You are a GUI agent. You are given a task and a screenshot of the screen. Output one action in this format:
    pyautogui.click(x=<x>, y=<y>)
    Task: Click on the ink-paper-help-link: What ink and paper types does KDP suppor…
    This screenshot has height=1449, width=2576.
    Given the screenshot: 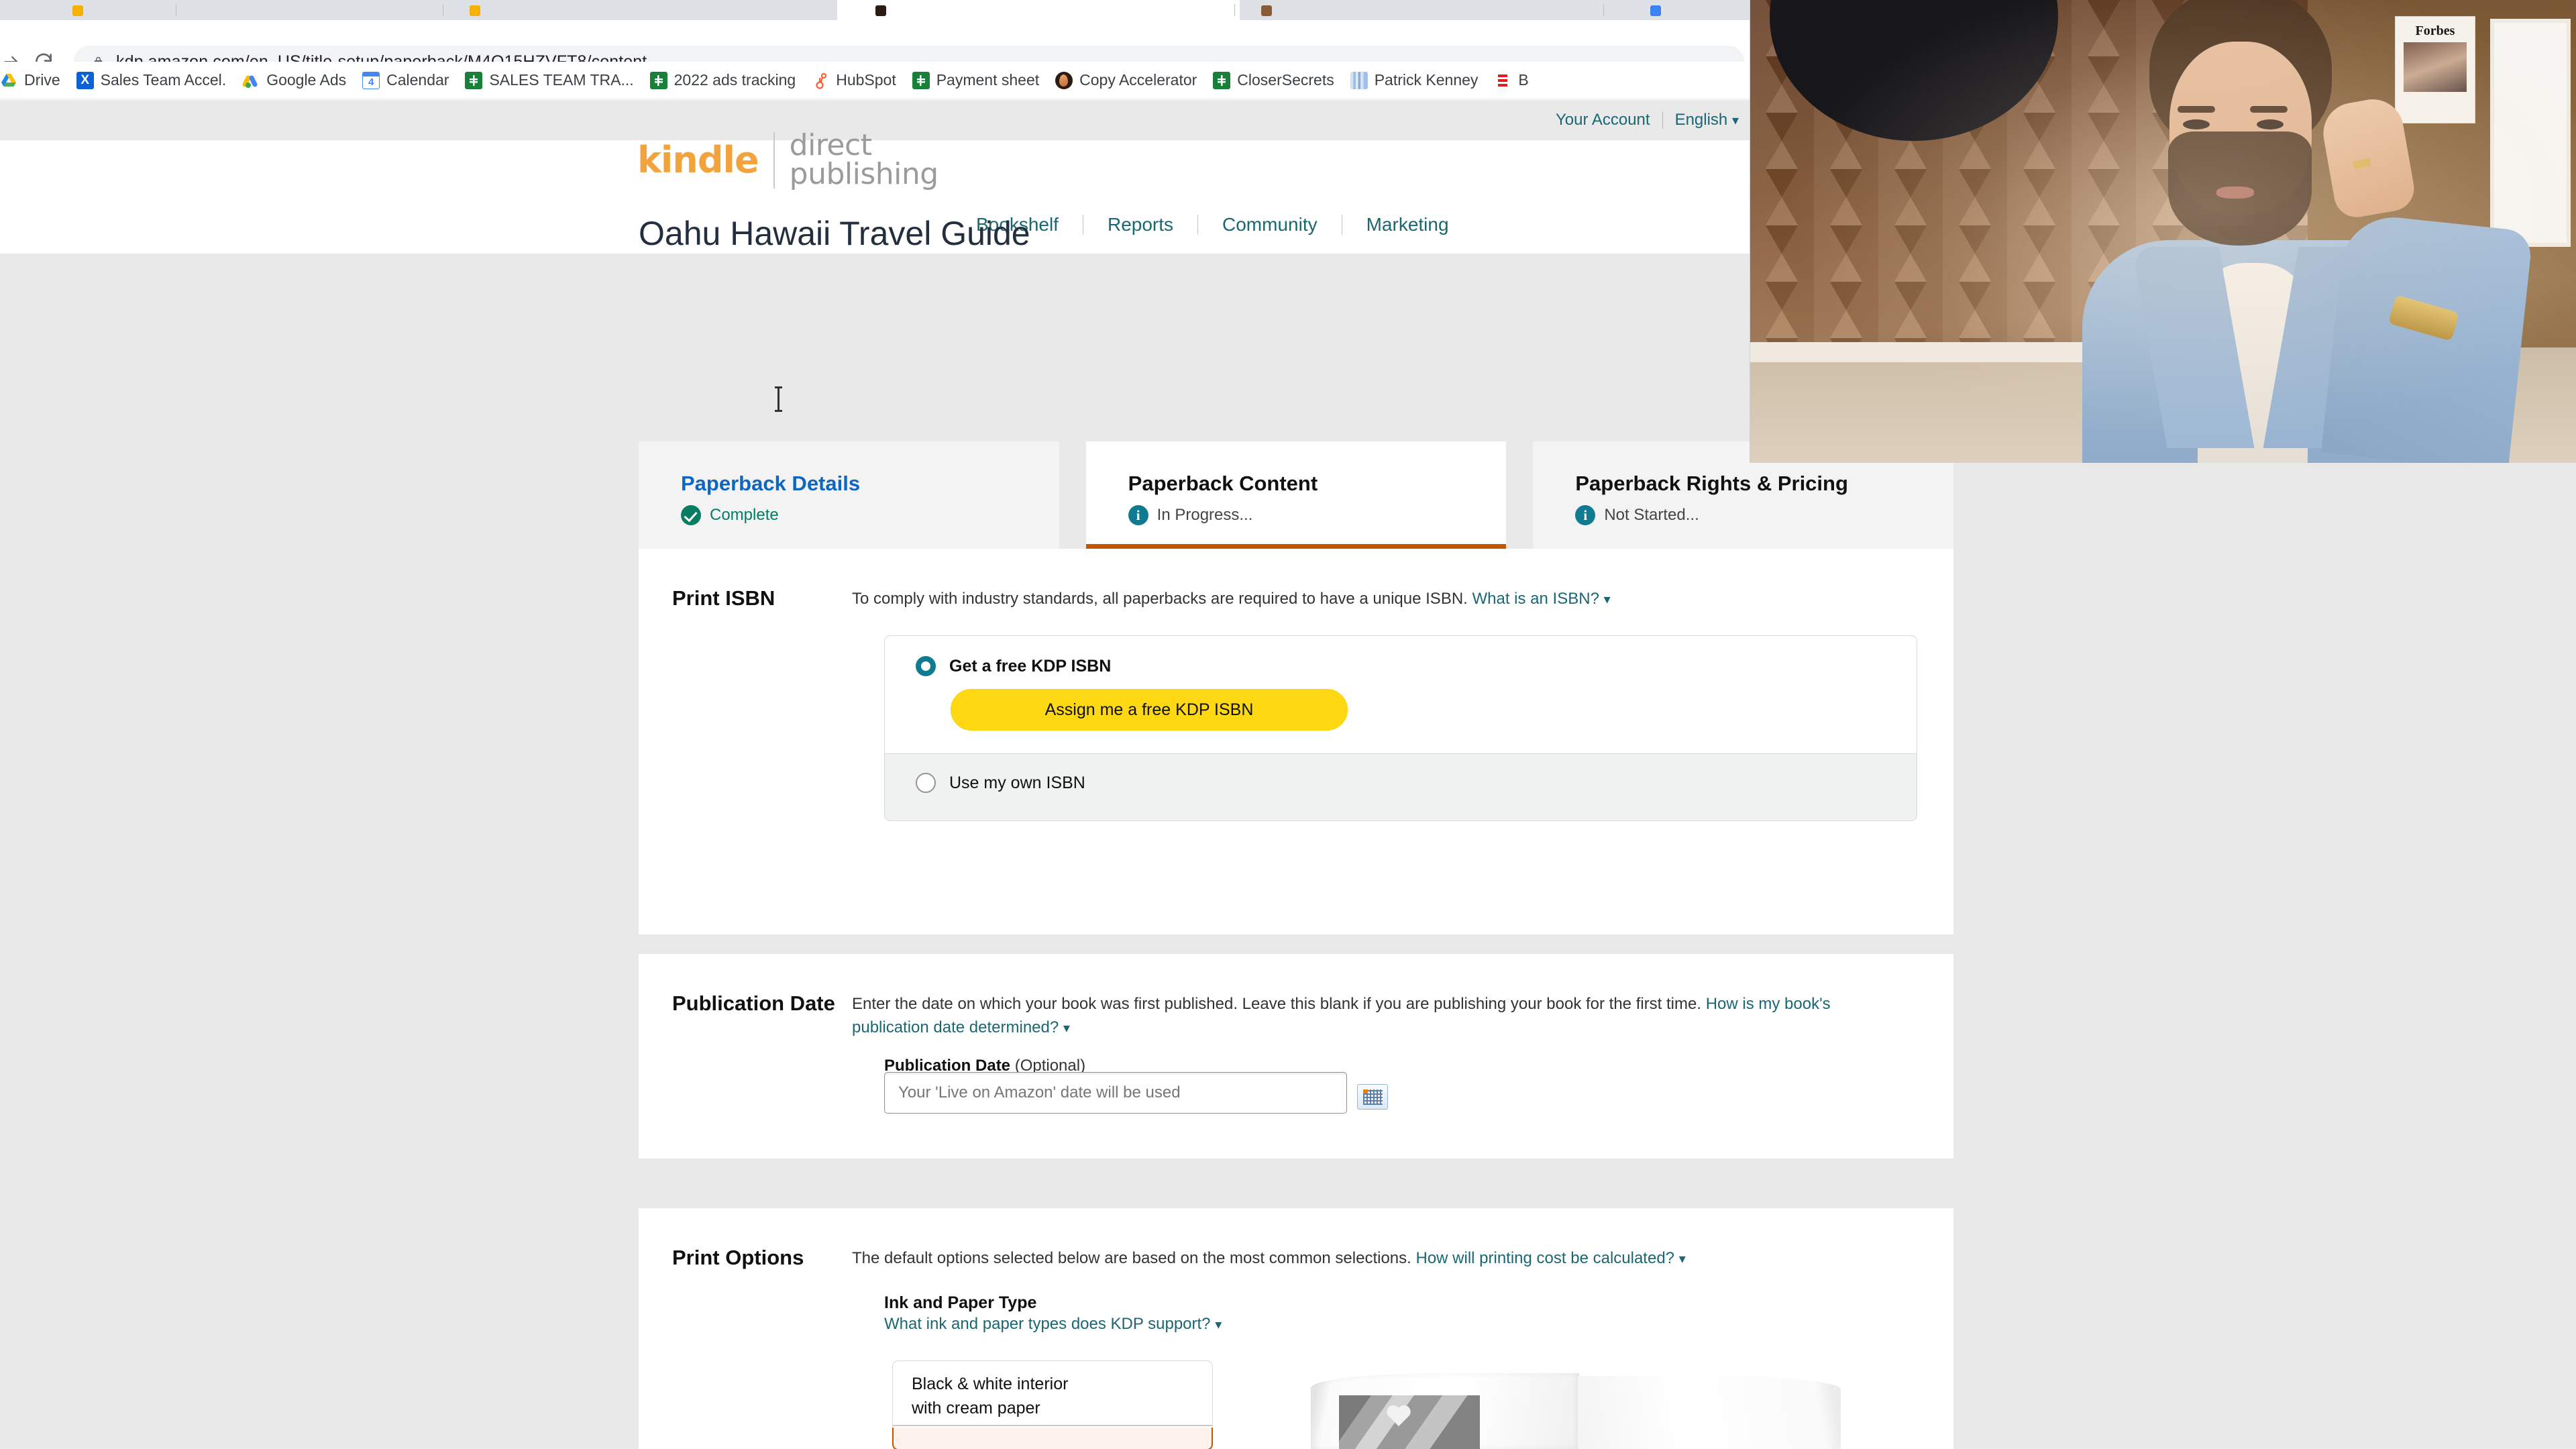 What is the action you would take?
    pyautogui.click(x=1053, y=1324)
    